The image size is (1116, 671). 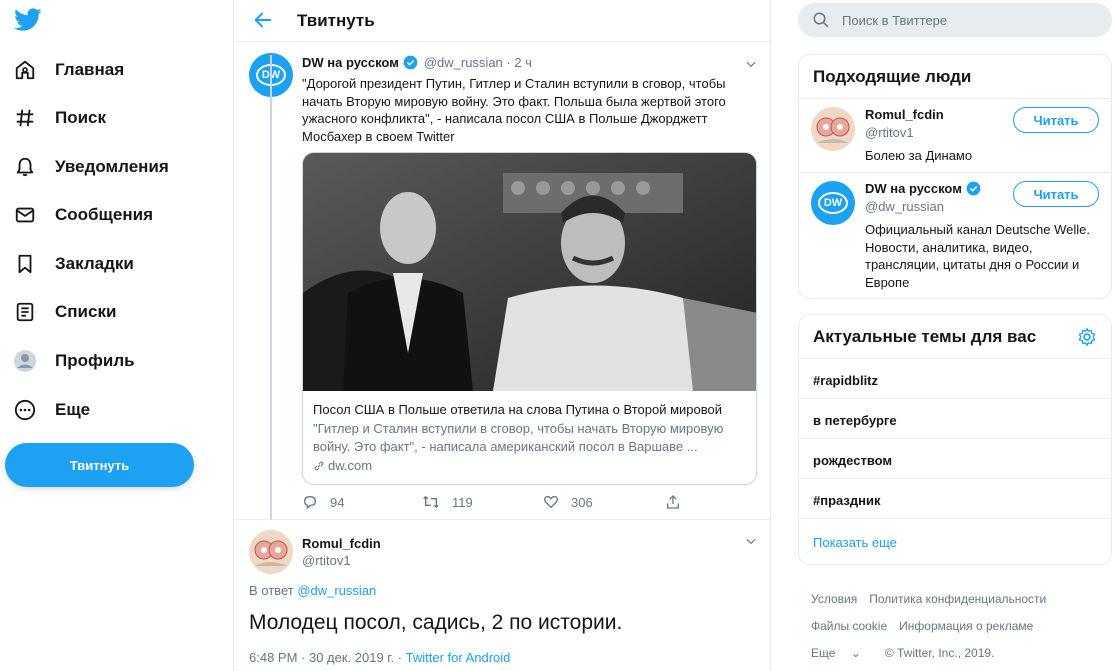 What do you see at coordinates (350, 465) in the screenshot?
I see `card-domain: dw.com` at bounding box center [350, 465].